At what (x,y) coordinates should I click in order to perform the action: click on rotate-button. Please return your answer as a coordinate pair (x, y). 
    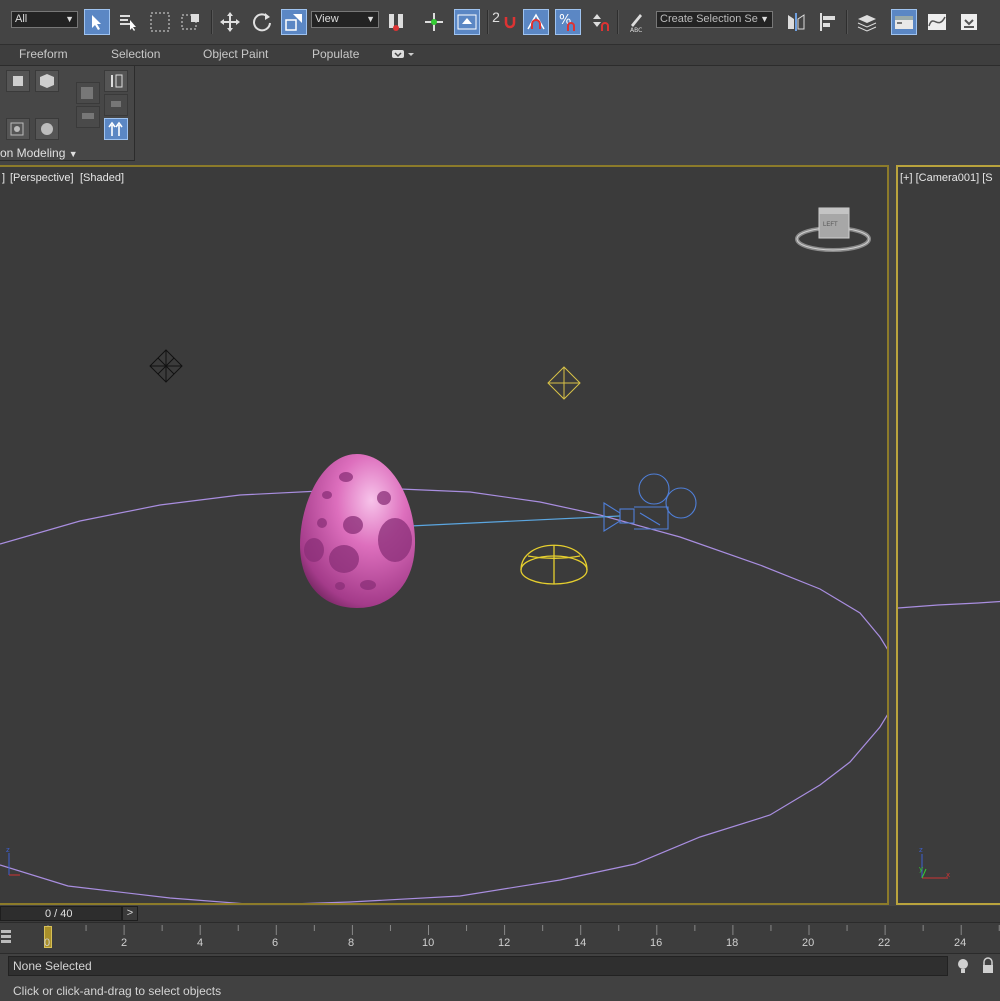
    Looking at the image, I should click on (262, 22).